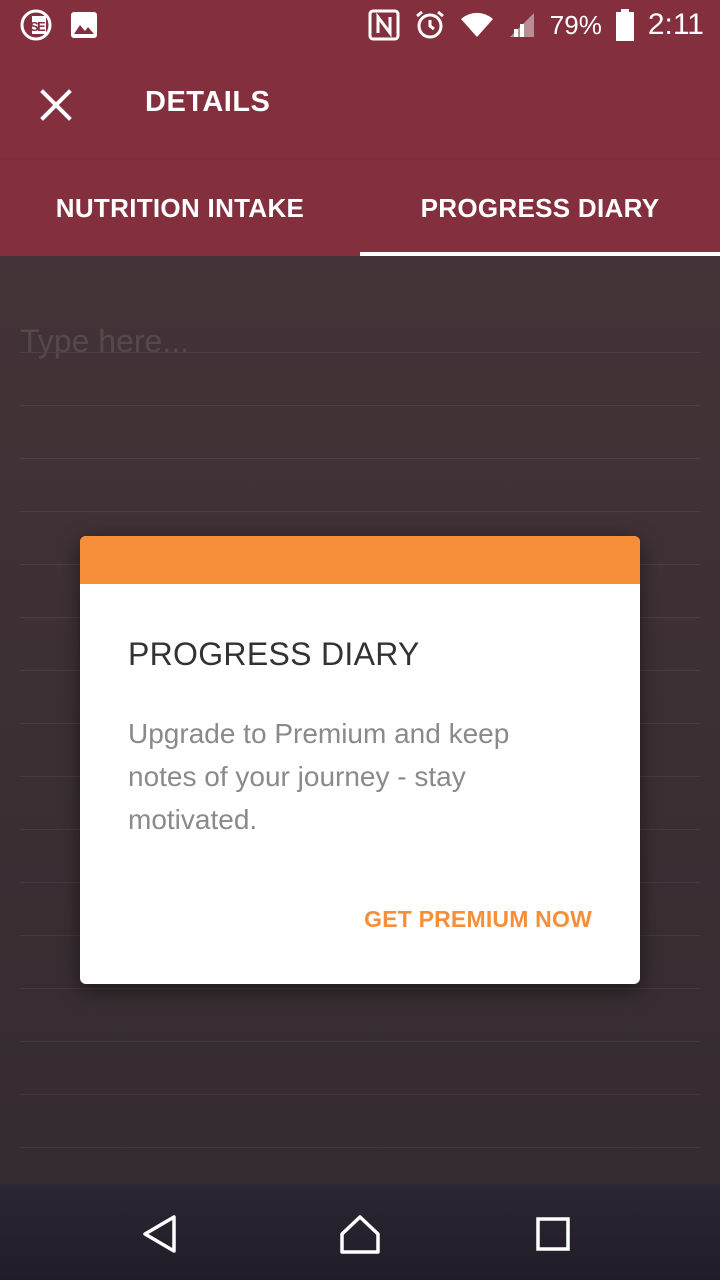 The width and height of the screenshot is (720, 1280). I want to click on page-title: DETAILS, so click(208, 102).